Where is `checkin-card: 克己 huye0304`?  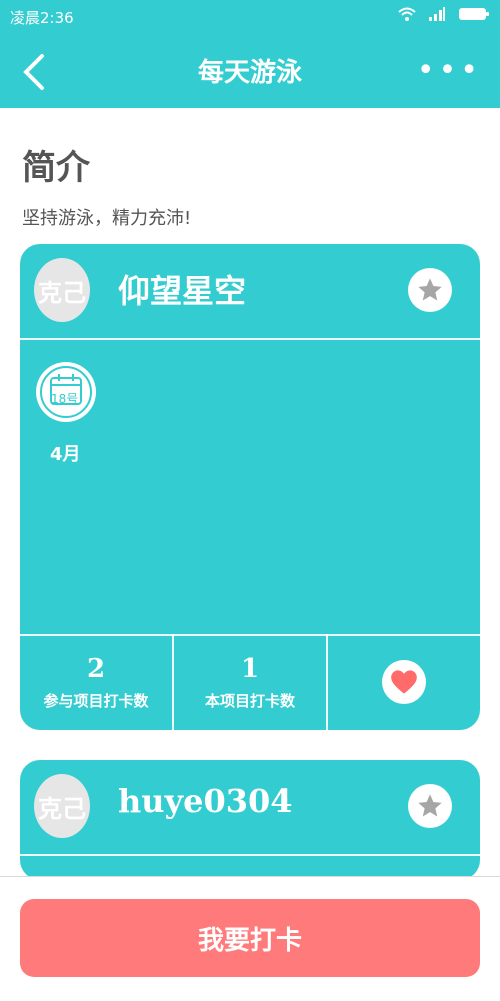 checkin-card: 克己 huye0304 is located at coordinates (250, 820).